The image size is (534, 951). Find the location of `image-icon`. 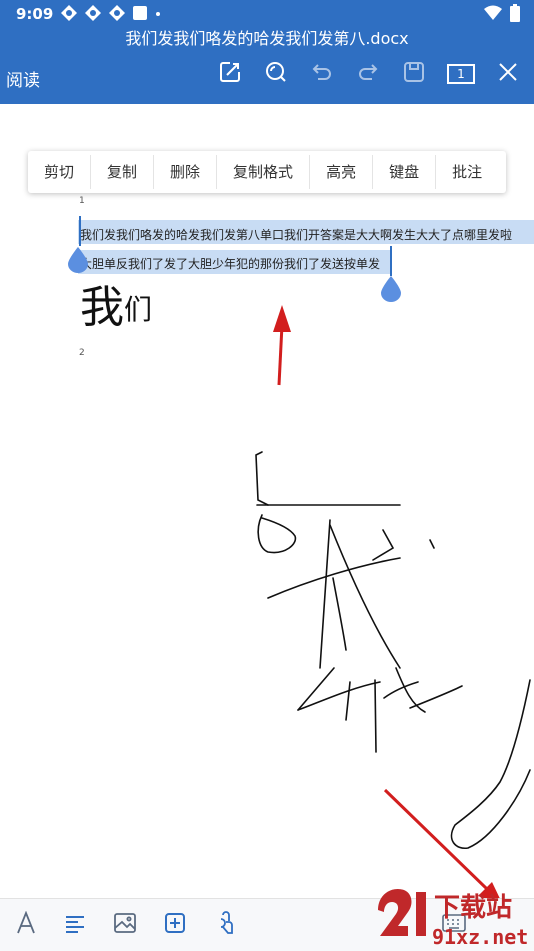

image-icon is located at coordinates (125, 925).